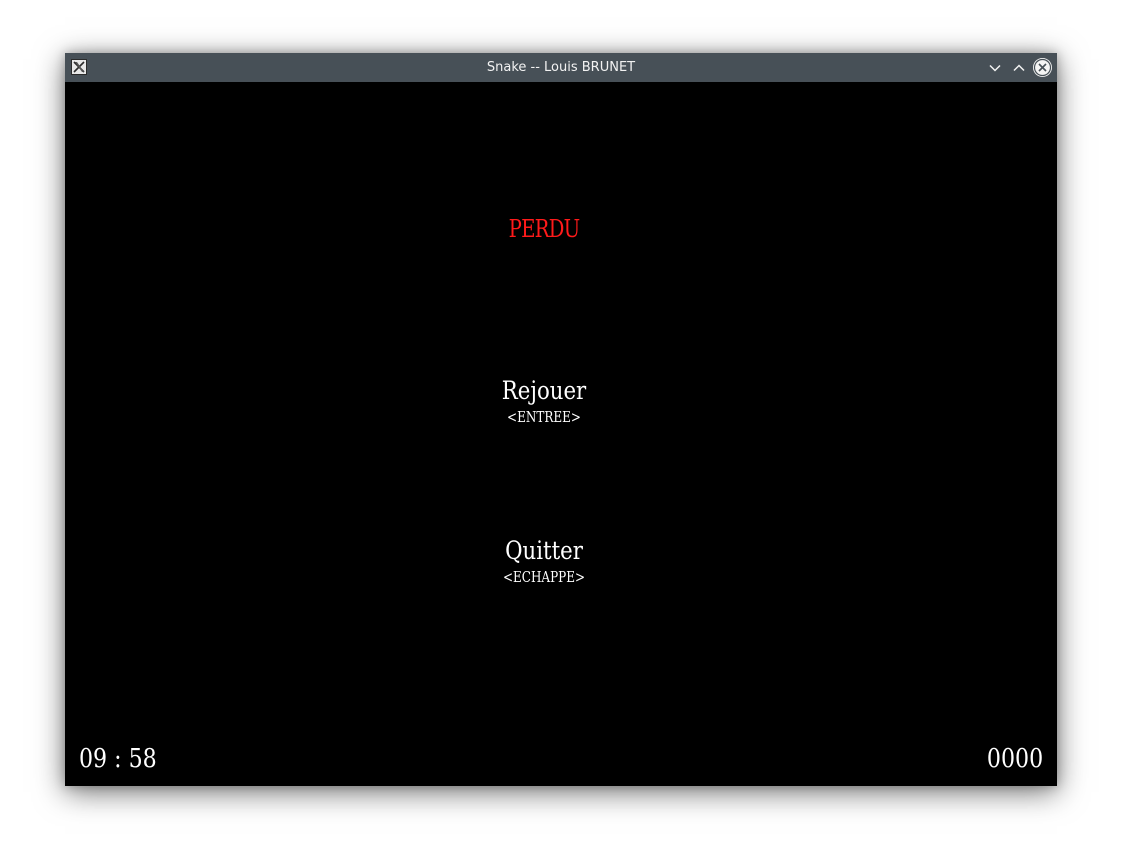 The image size is (1122, 863). I want to click on replay-key-hint: <ENTREE>, so click(544, 417).